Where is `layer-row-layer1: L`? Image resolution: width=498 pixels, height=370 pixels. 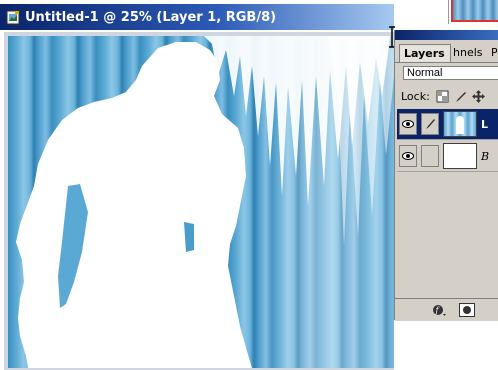
layer-row-layer1: L is located at coordinates (447, 124).